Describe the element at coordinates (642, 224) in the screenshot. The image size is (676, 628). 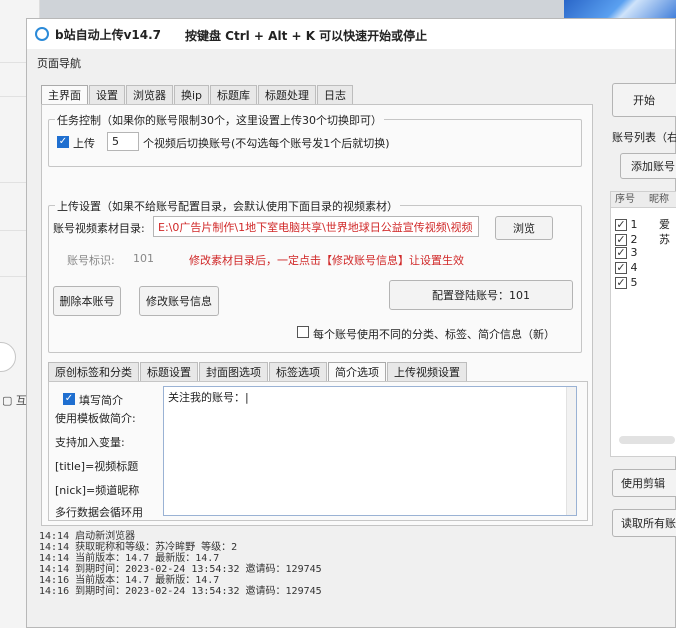
I see `account-row: ✓ 1 爱` at that location.